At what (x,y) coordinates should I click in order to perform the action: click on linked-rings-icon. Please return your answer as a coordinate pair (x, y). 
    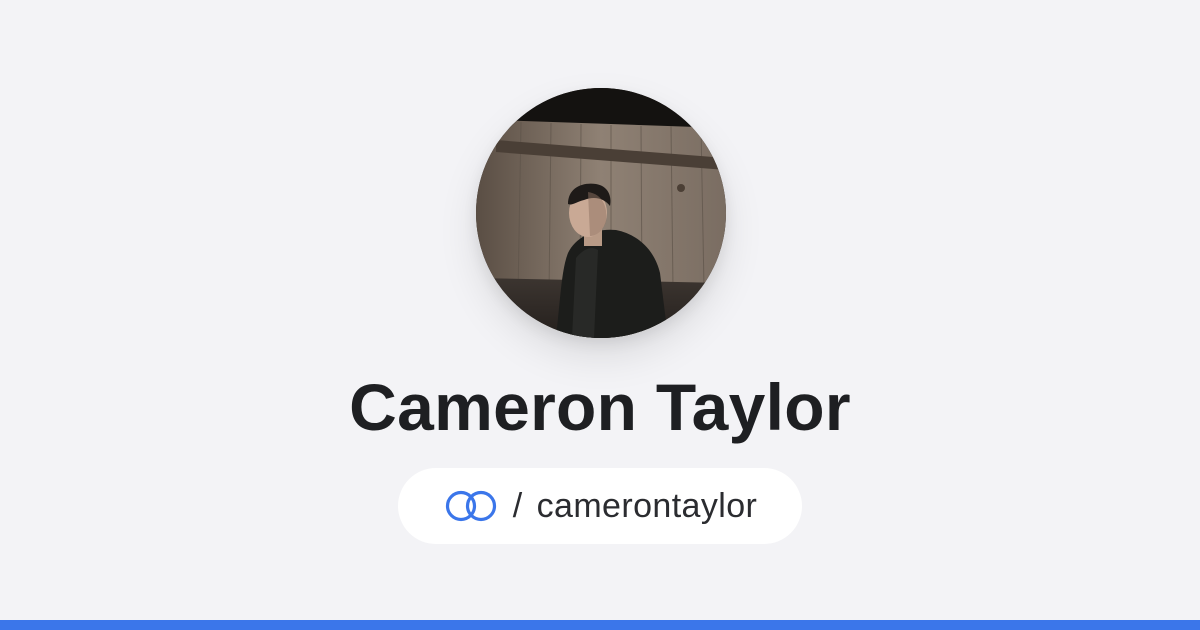
    Looking at the image, I should click on (471, 506).